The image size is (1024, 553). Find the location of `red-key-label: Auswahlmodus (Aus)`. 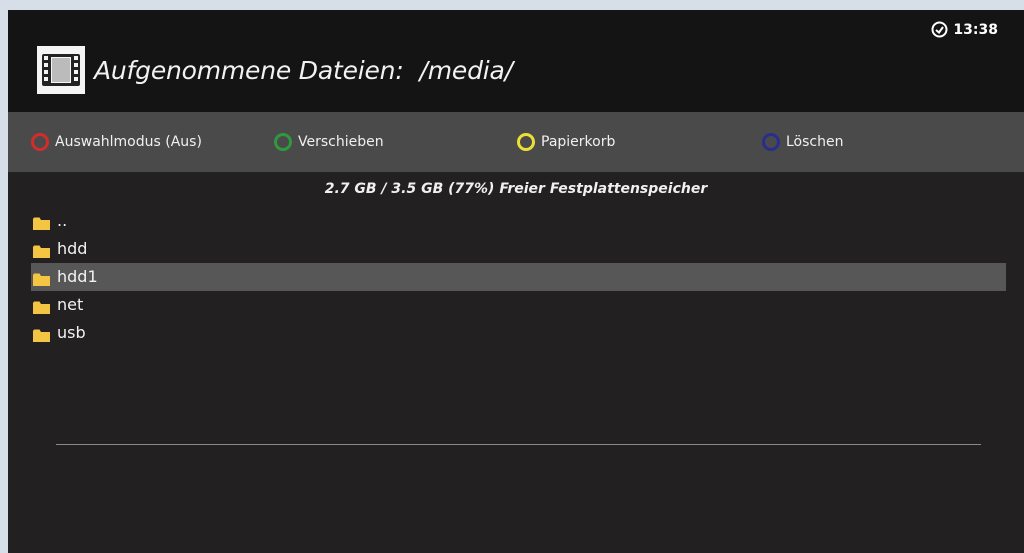

red-key-label: Auswahlmodus (Aus) is located at coordinates (128, 142).